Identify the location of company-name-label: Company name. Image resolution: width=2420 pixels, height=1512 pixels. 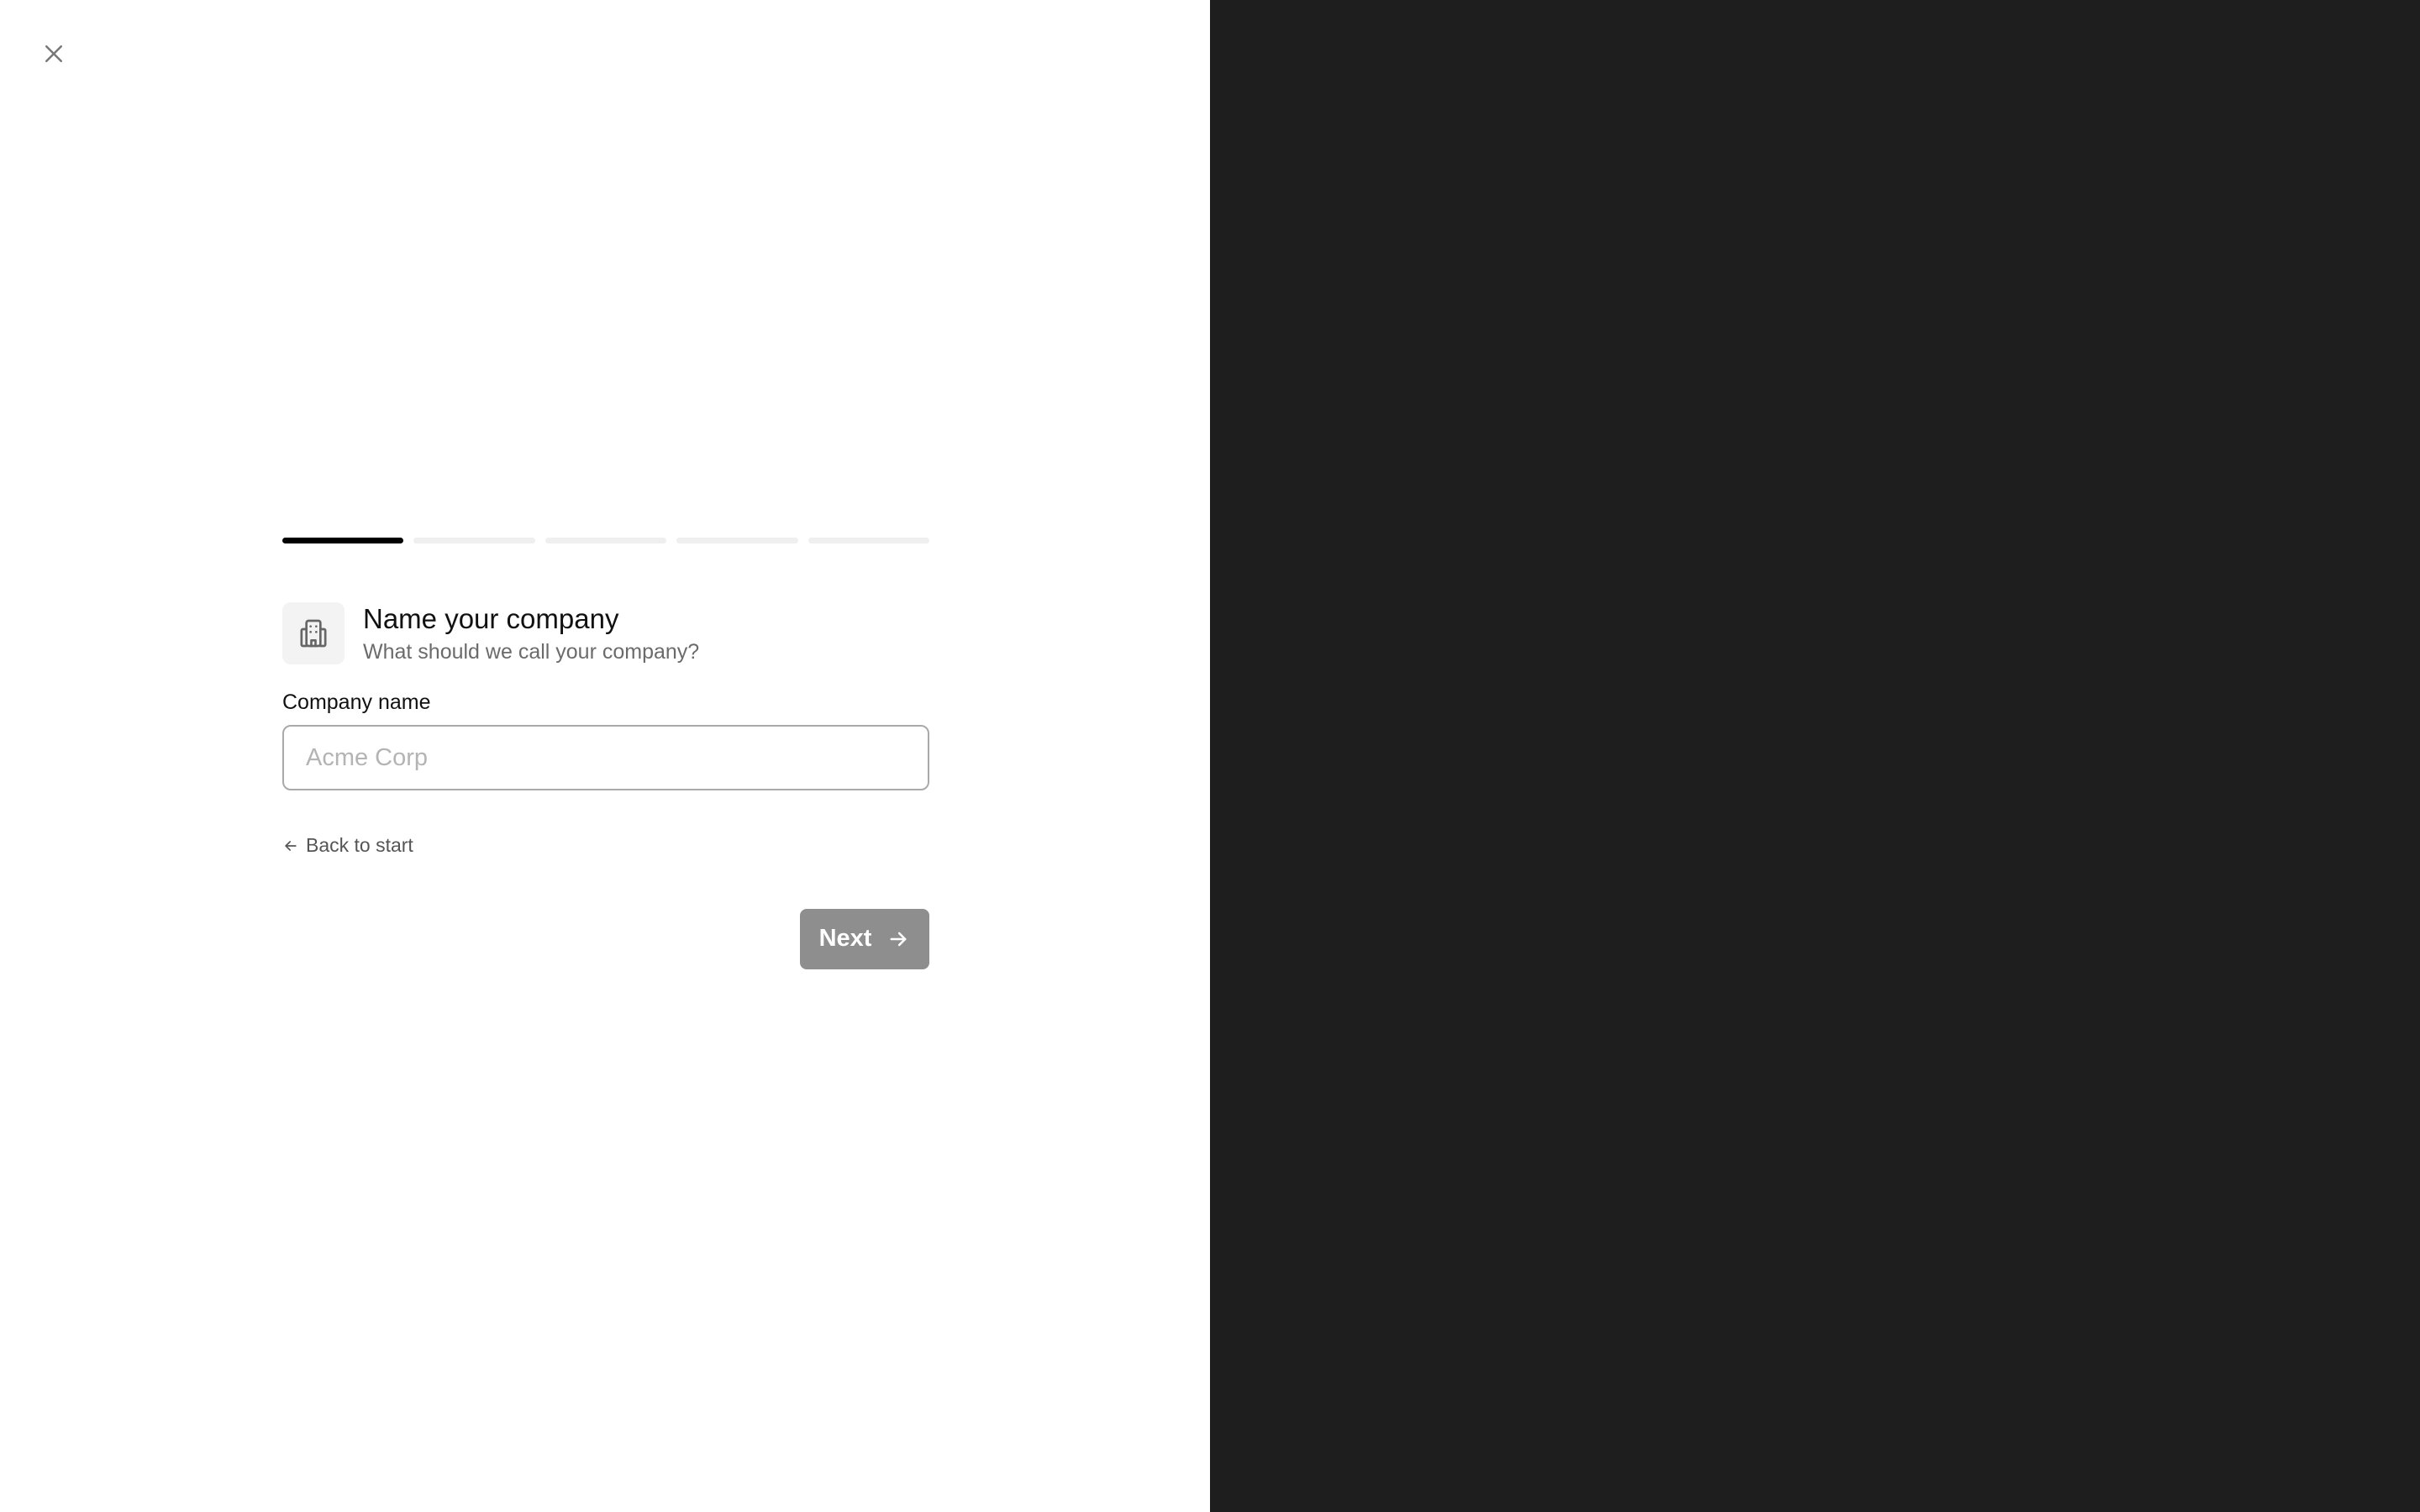
(356, 702).